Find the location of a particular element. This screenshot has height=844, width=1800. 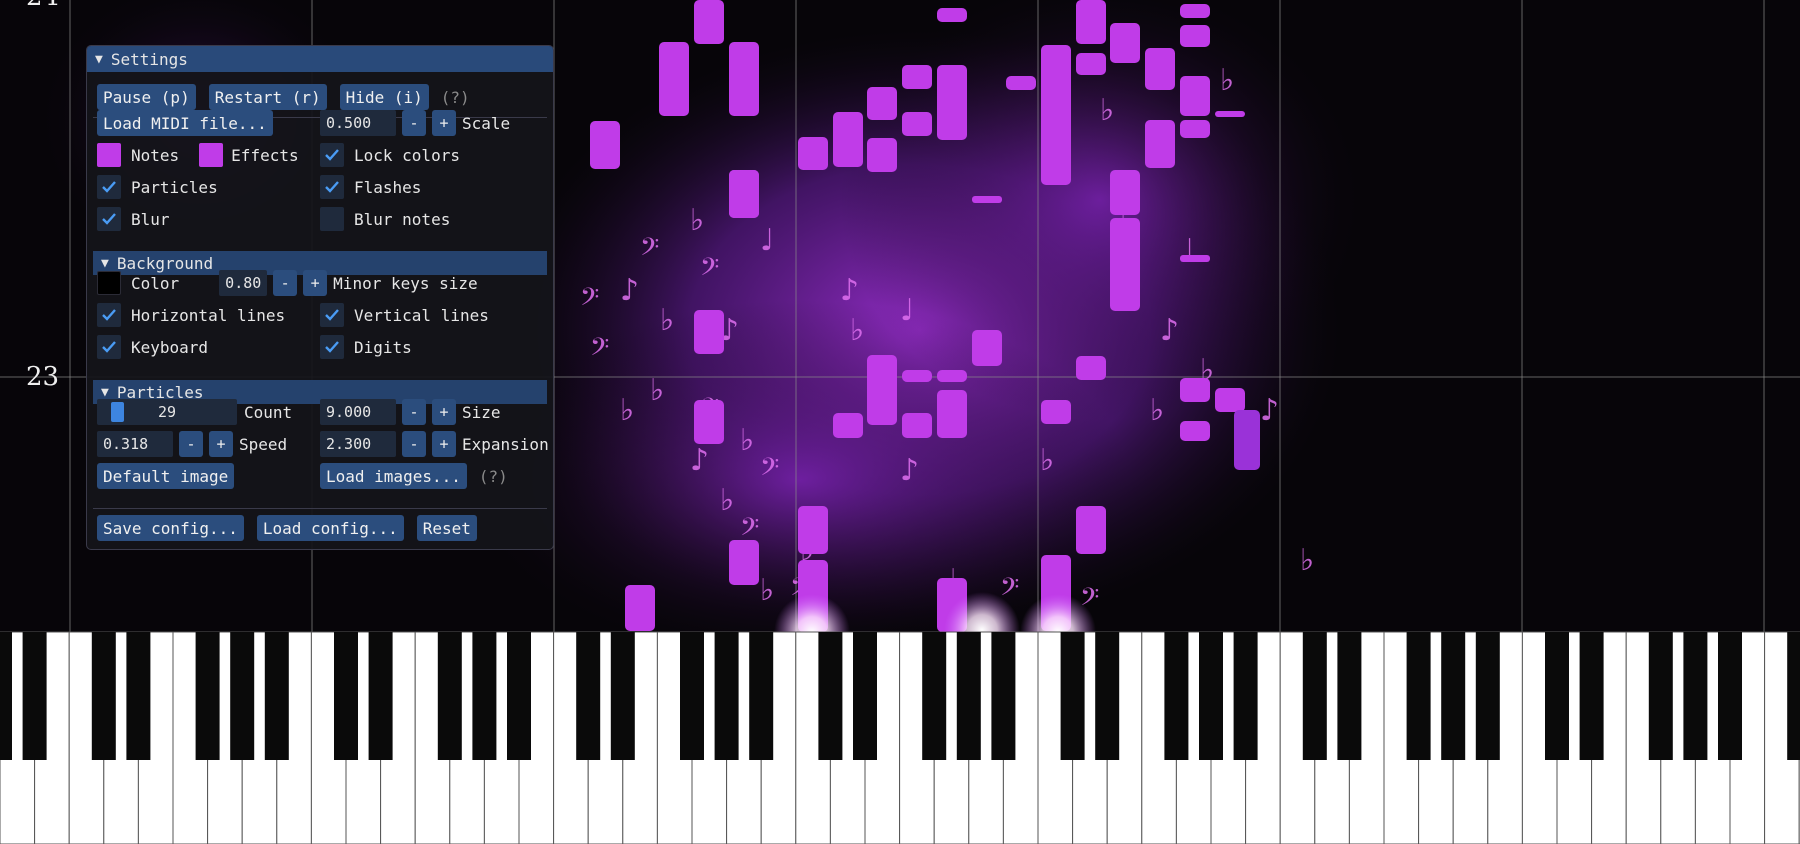

lock-colors-checkbox is located at coordinates (332, 155).